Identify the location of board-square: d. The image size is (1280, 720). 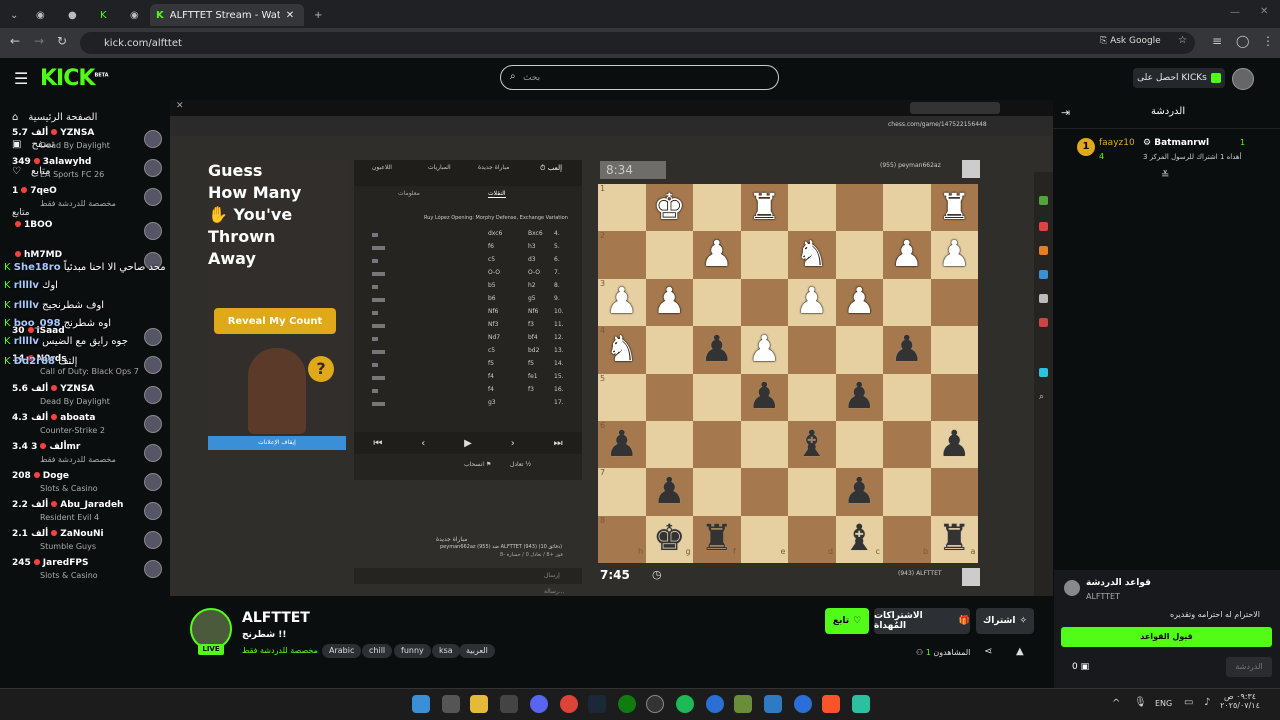
(812, 539).